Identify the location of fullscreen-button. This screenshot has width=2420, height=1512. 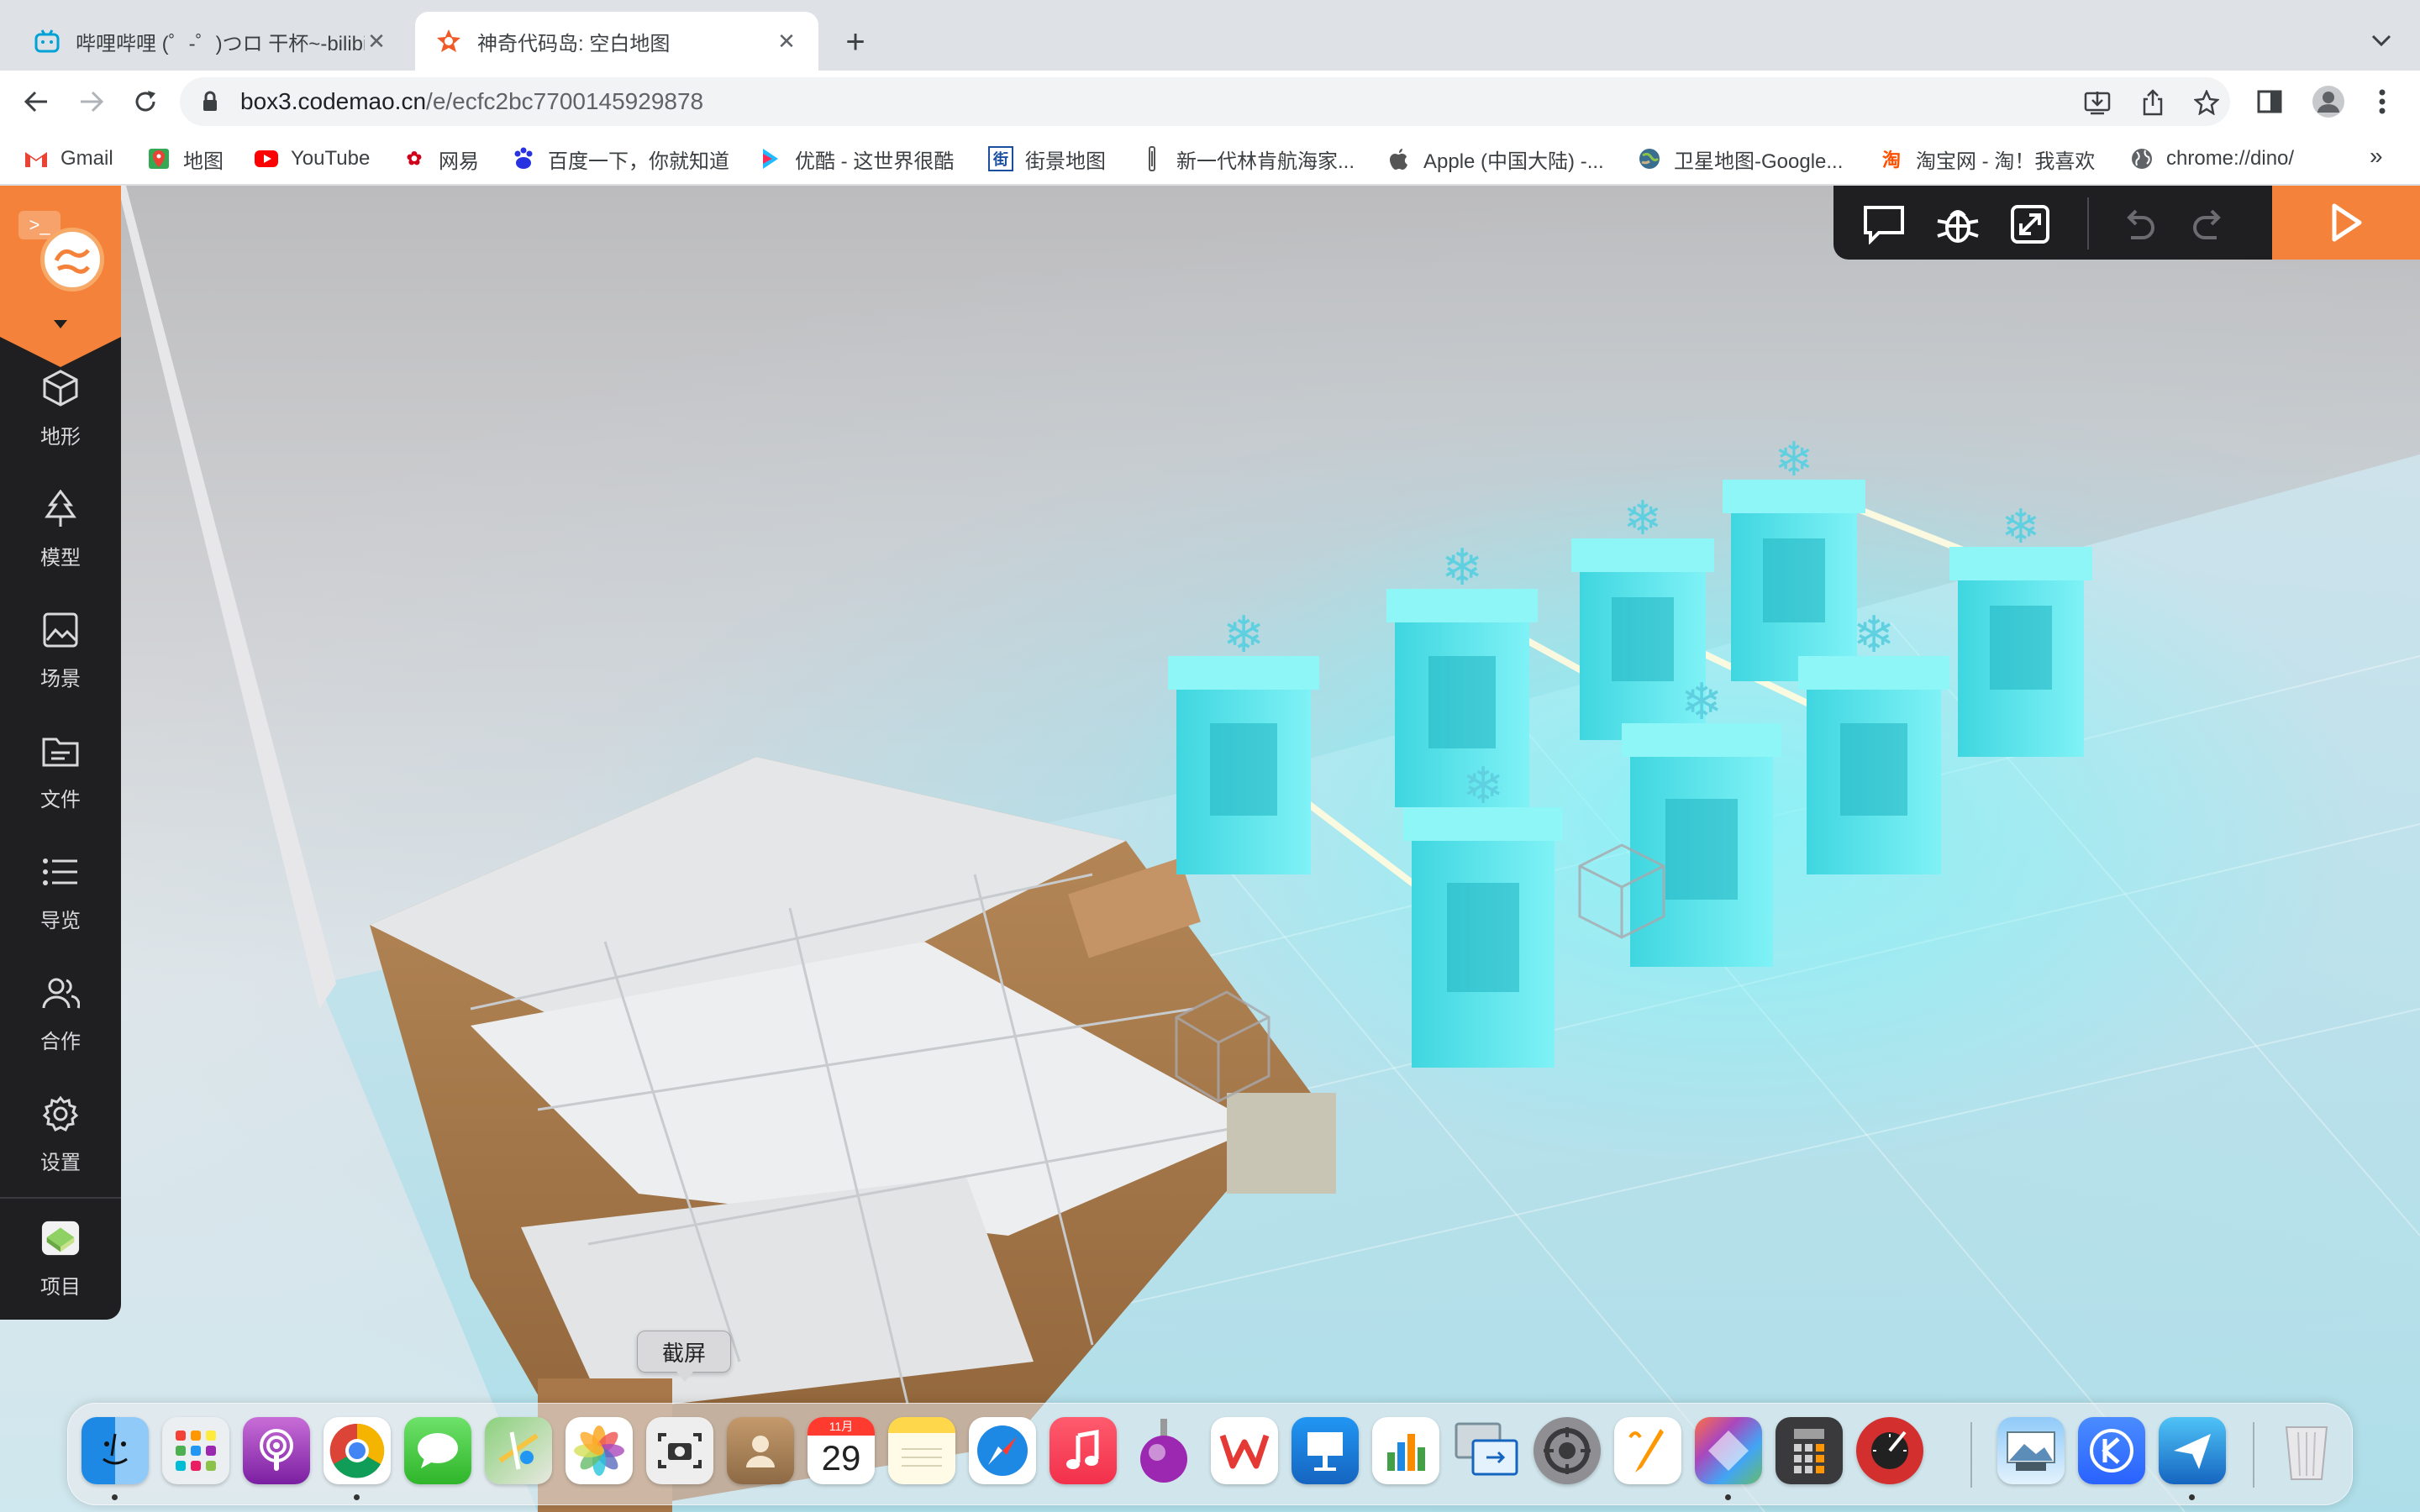
(2031, 224).